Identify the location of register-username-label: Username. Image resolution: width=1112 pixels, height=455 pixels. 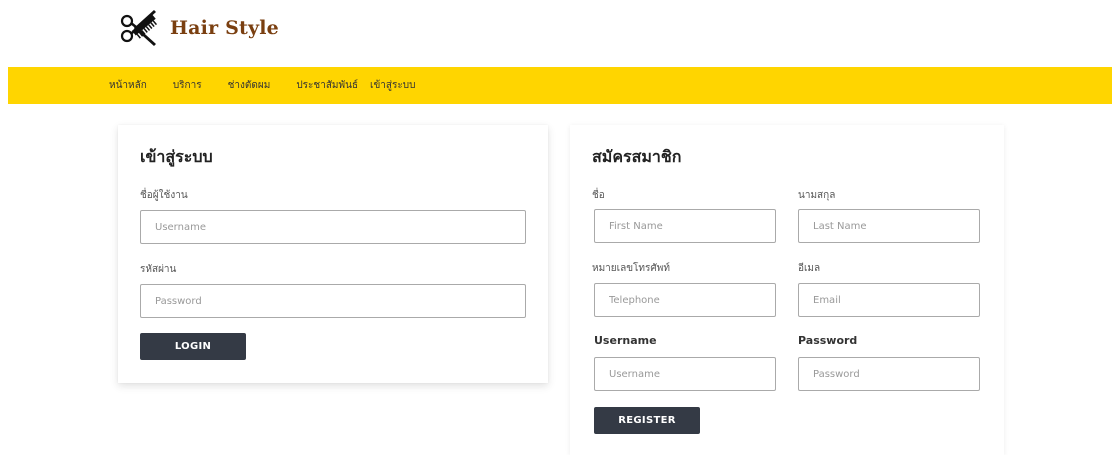
(625, 340).